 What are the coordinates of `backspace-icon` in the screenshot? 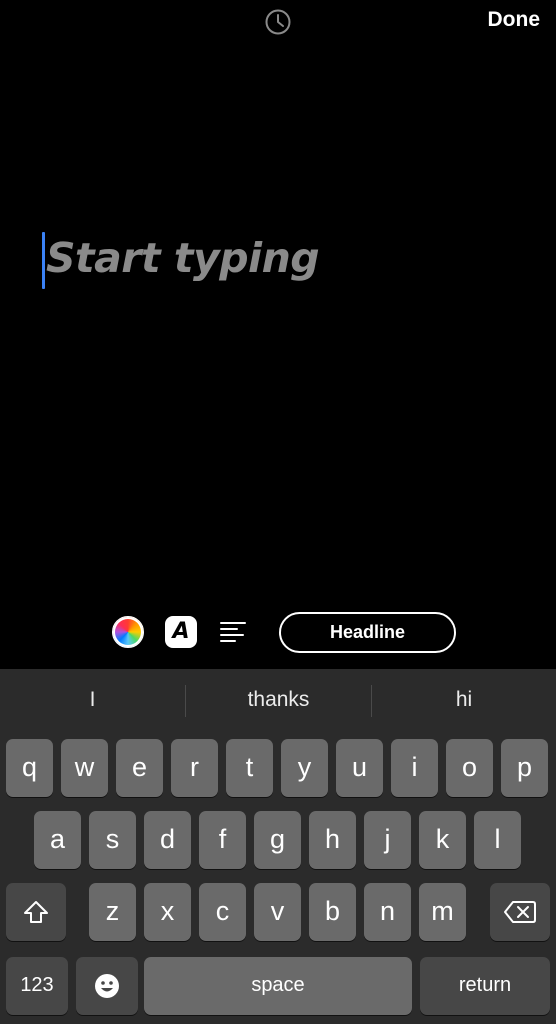 It's located at (520, 912).